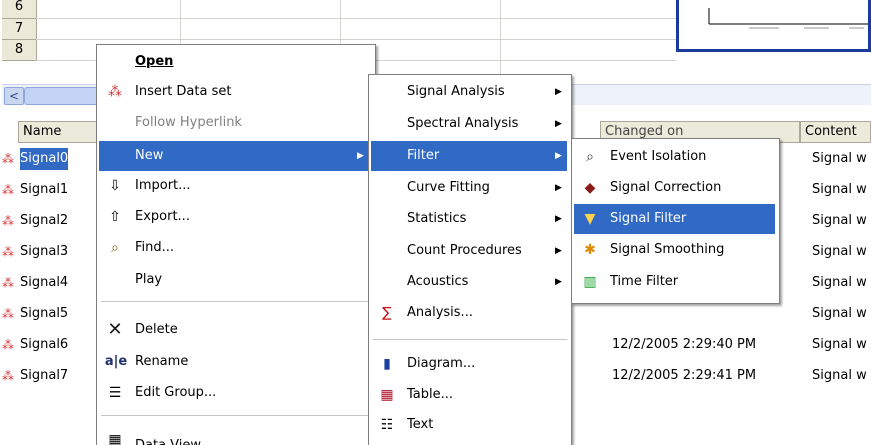 Image resolution: width=871 pixels, height=445 pixels. Describe the element at coordinates (658, 156) in the screenshot. I see `menu-event-isolation-label: Event Isolation` at that location.